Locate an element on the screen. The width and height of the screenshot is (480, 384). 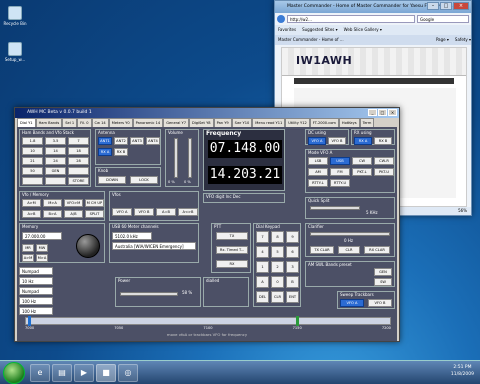
step-select-1: 10 Hz is located at coordinates (36, 281).